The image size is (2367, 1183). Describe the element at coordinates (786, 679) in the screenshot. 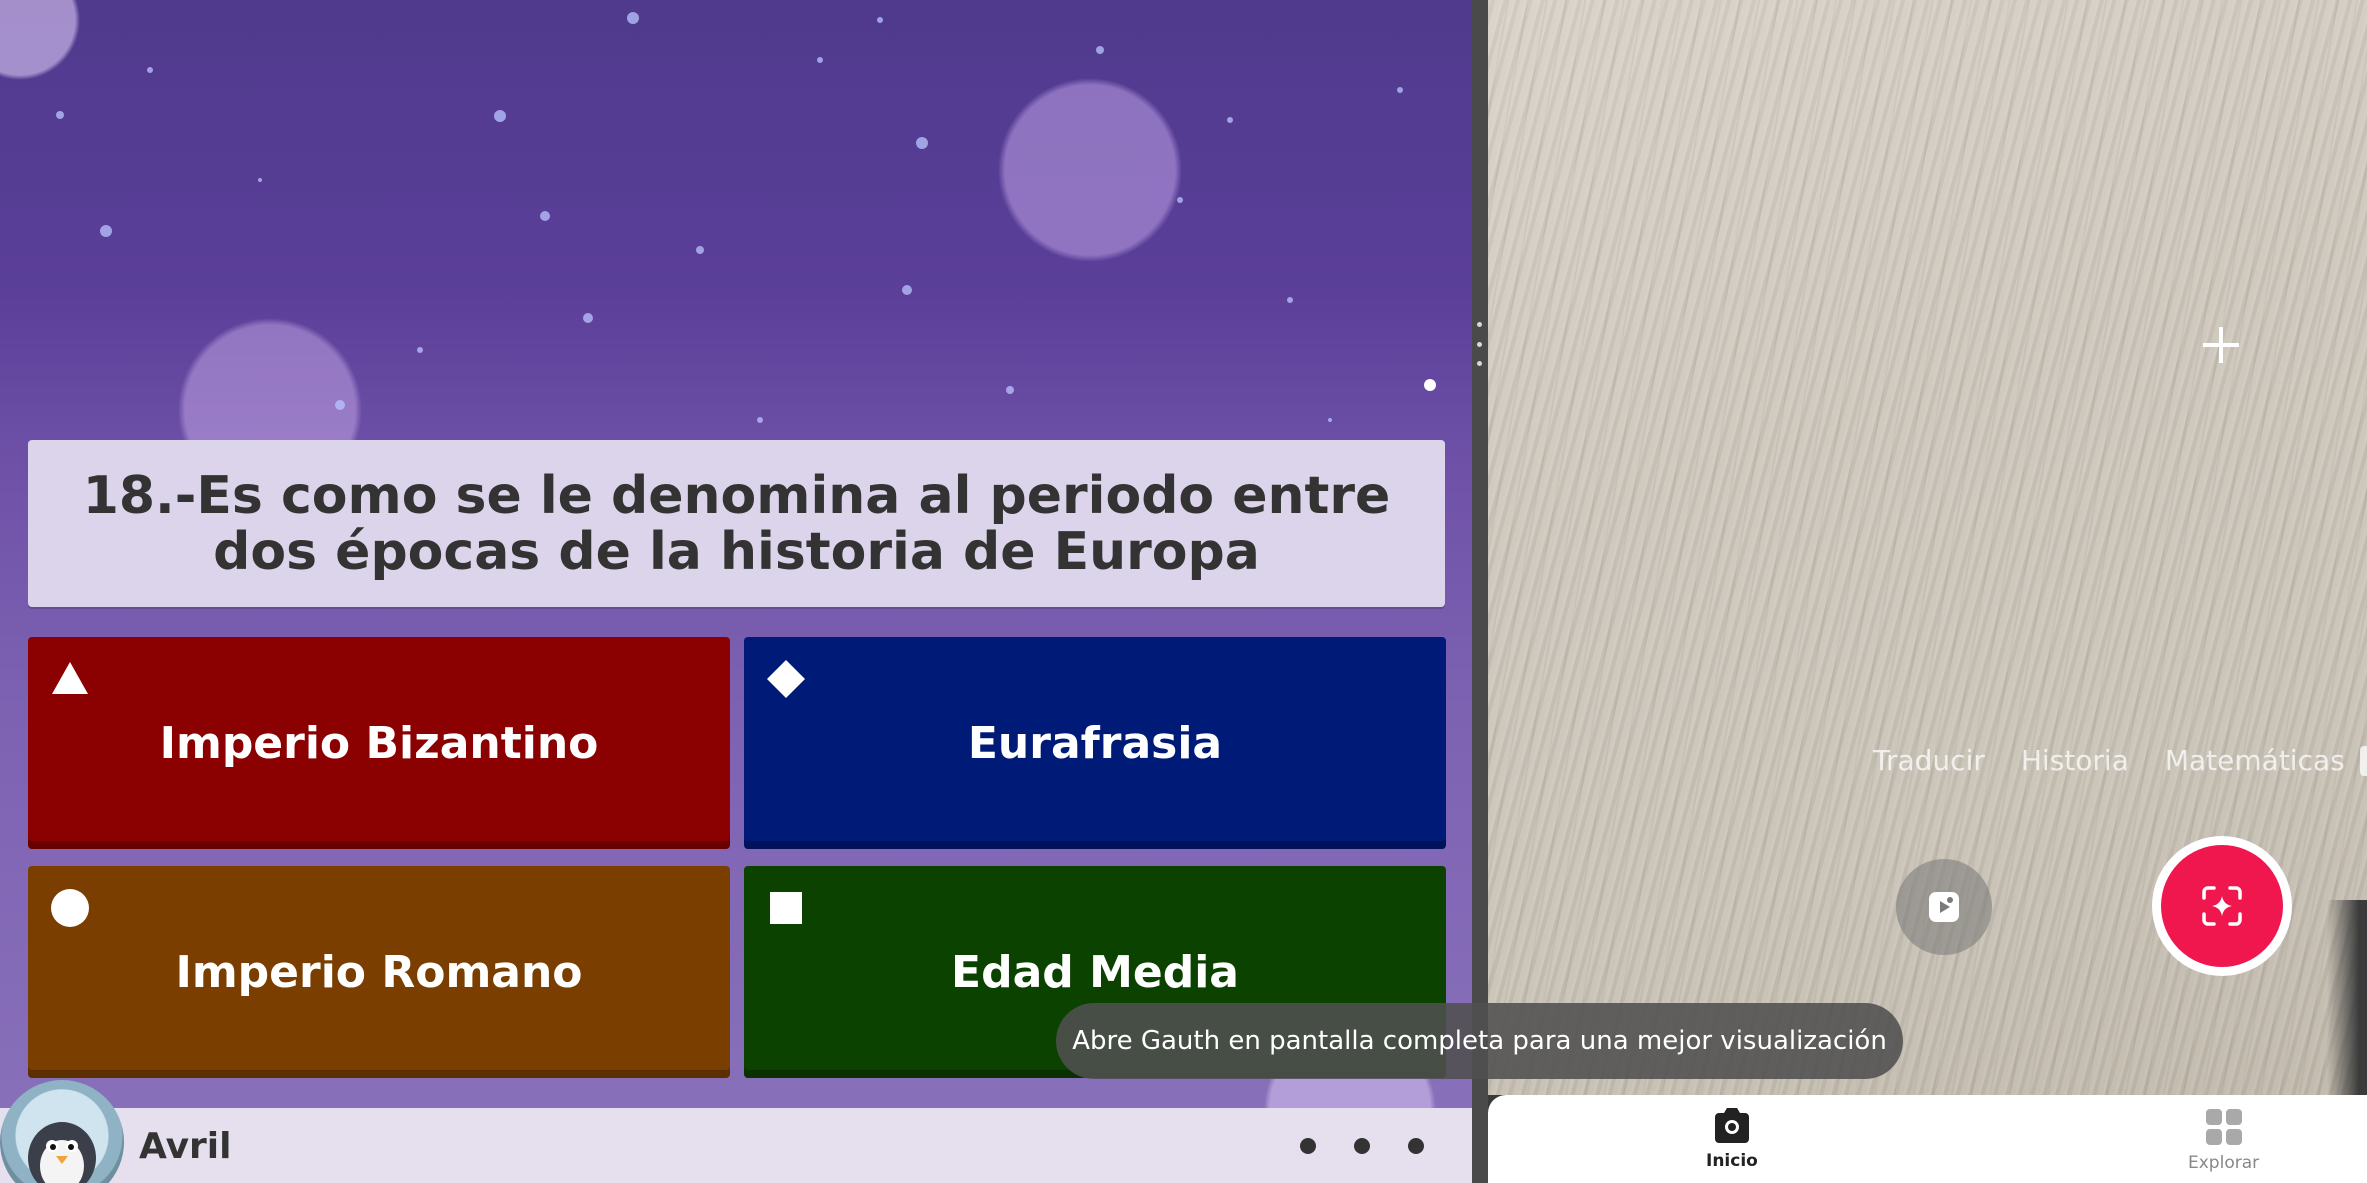

I see `diamond-icon` at that location.